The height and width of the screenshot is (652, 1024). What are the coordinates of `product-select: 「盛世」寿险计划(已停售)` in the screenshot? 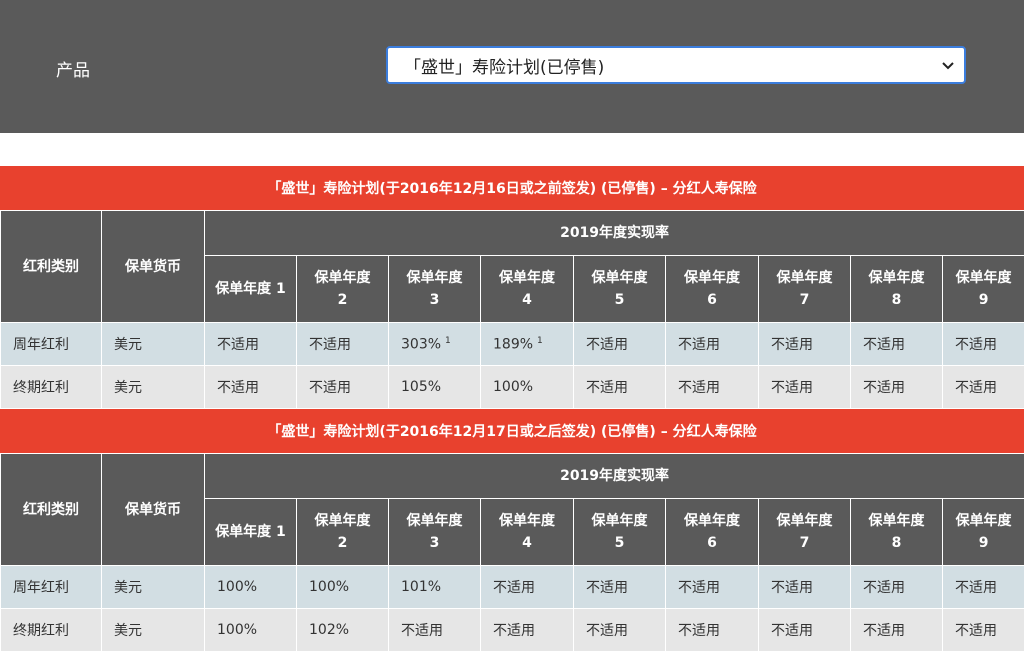 It's located at (676, 65).